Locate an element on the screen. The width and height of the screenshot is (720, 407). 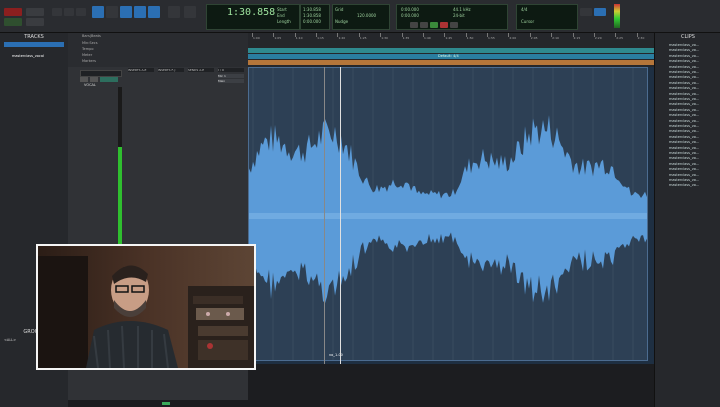
slip-button is located at coordinates (35, 12).